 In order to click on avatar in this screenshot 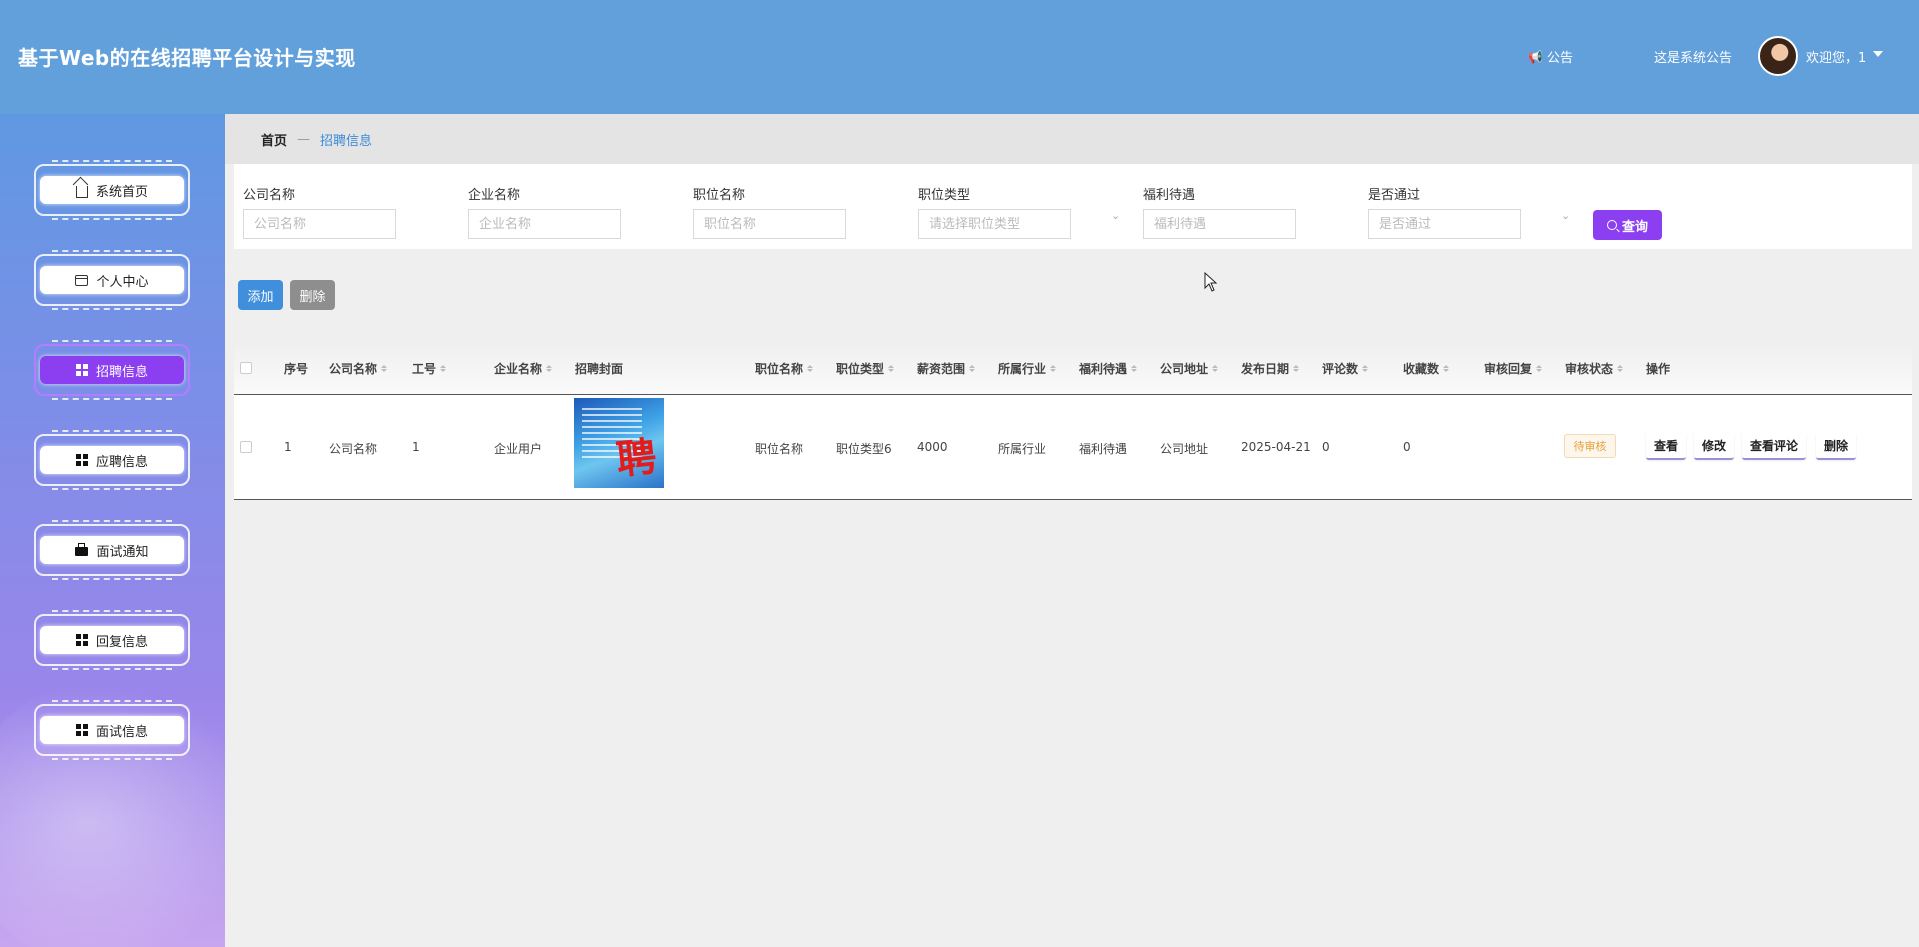, I will do `click(1778, 56)`.